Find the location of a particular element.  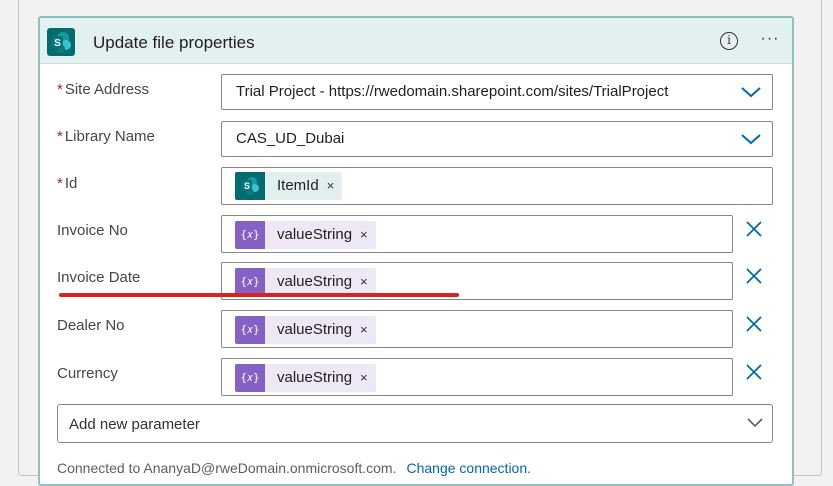

change-connection-link: Change connection. is located at coordinates (468, 468).